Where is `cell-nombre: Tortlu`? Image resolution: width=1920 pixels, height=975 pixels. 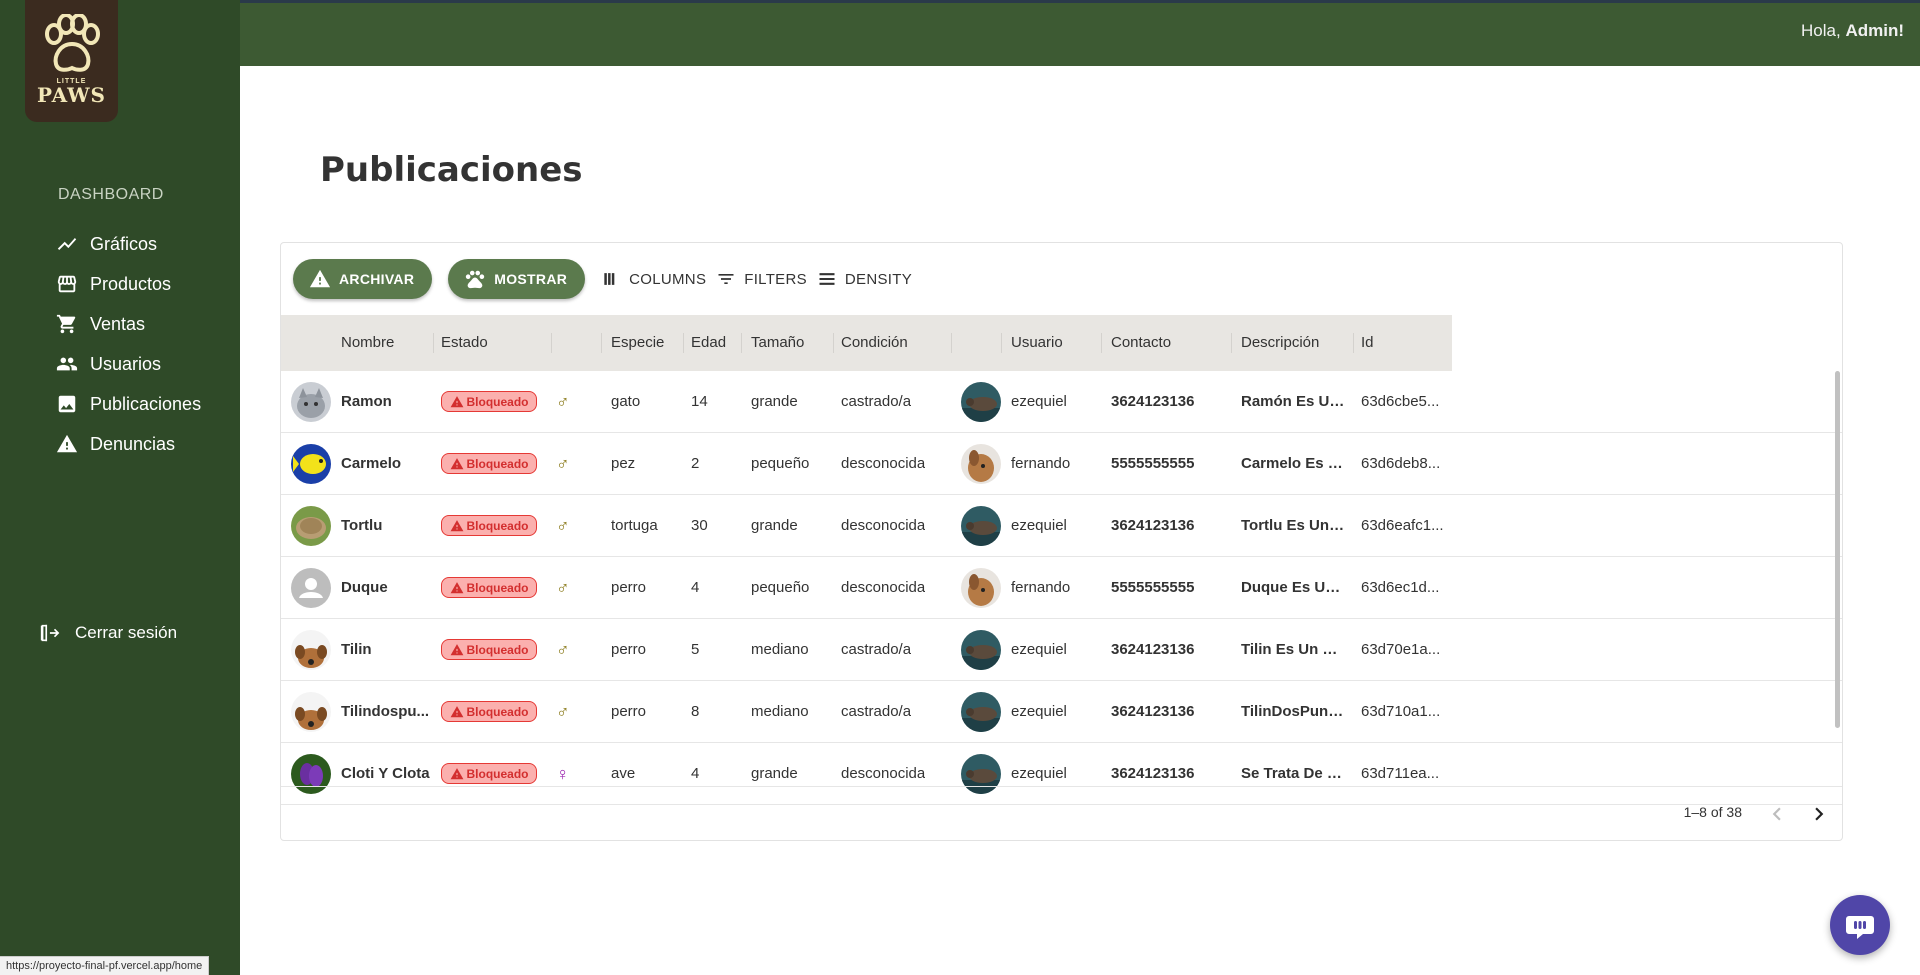
cell-nombre: Tortlu is located at coordinates (362, 525).